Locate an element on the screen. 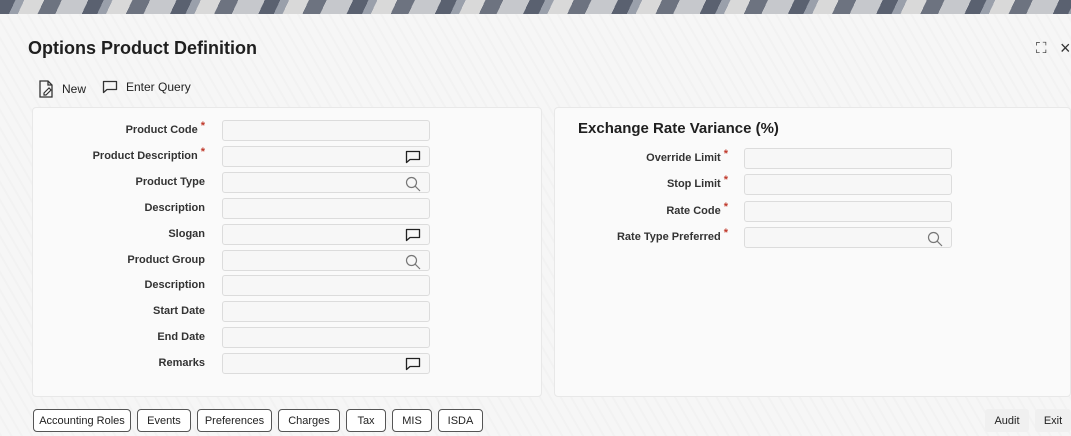 This screenshot has width=1071, height=436. rate-code-input is located at coordinates (848, 211).